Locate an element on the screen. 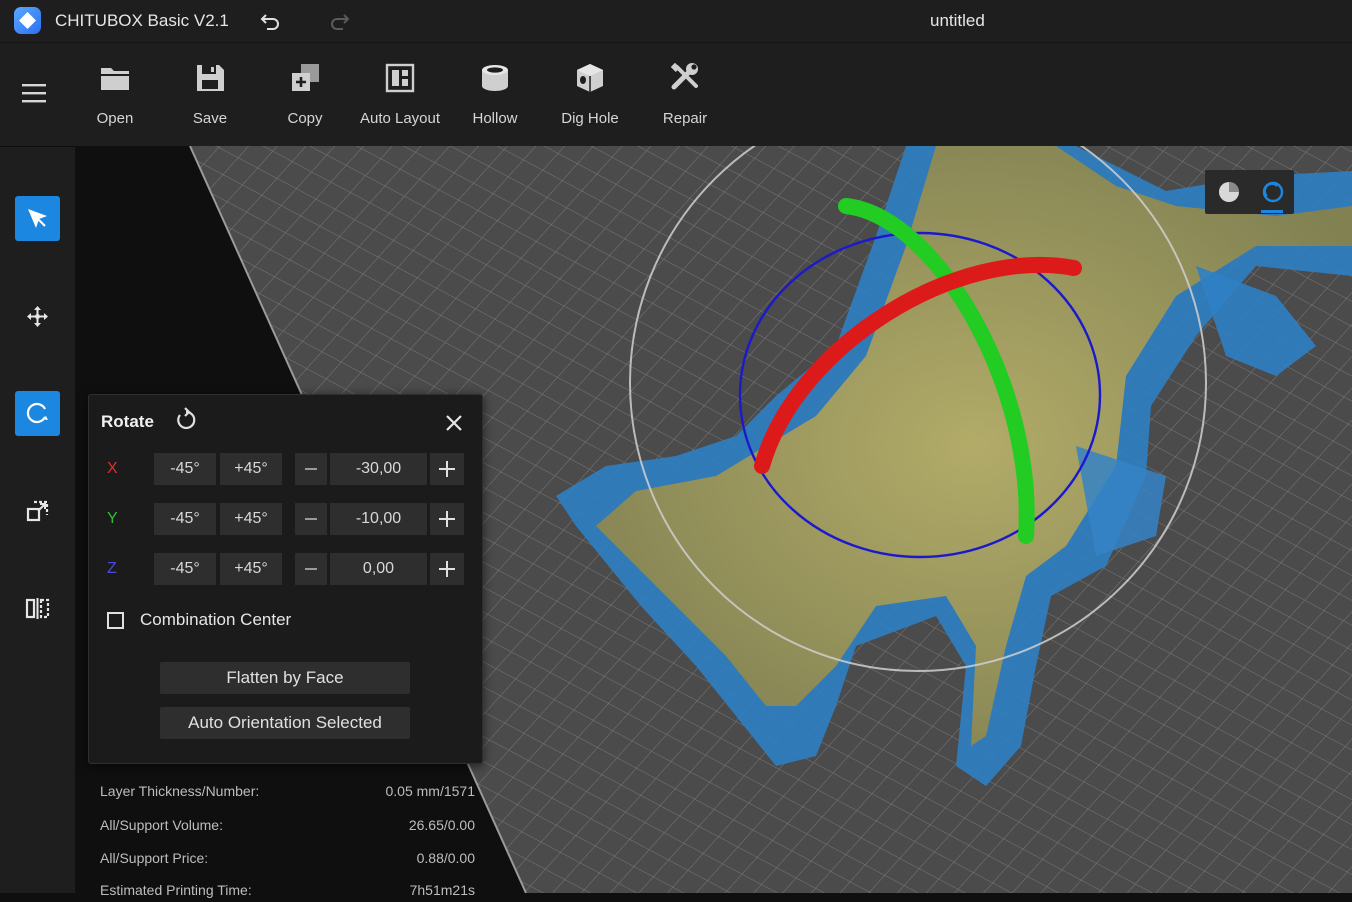 The height and width of the screenshot is (902, 1352). mirror-tool-button is located at coordinates (37, 608).